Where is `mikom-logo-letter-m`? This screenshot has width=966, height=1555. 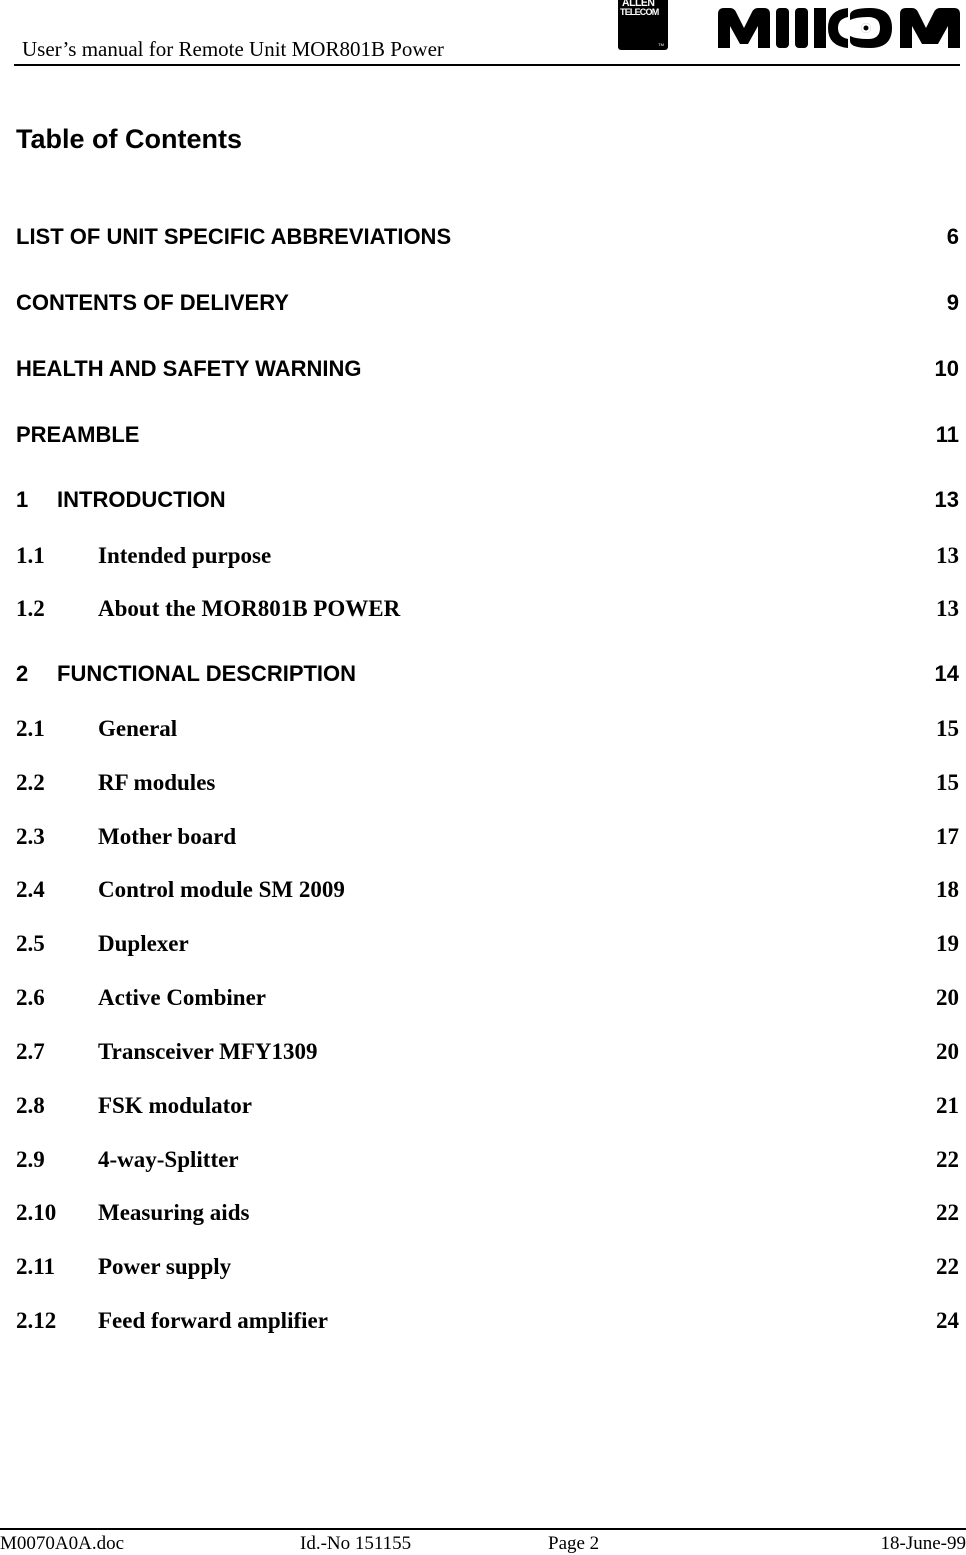
mikom-logo-letter-m is located at coordinates (744, 28).